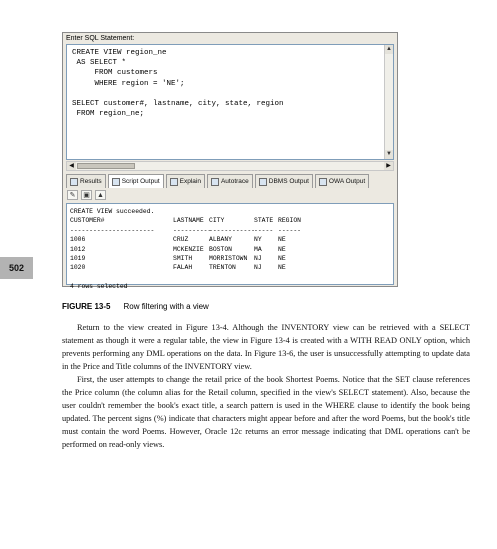  What do you see at coordinates (86, 306) in the screenshot?
I see `figure-label: FIGURE 13-5` at bounding box center [86, 306].